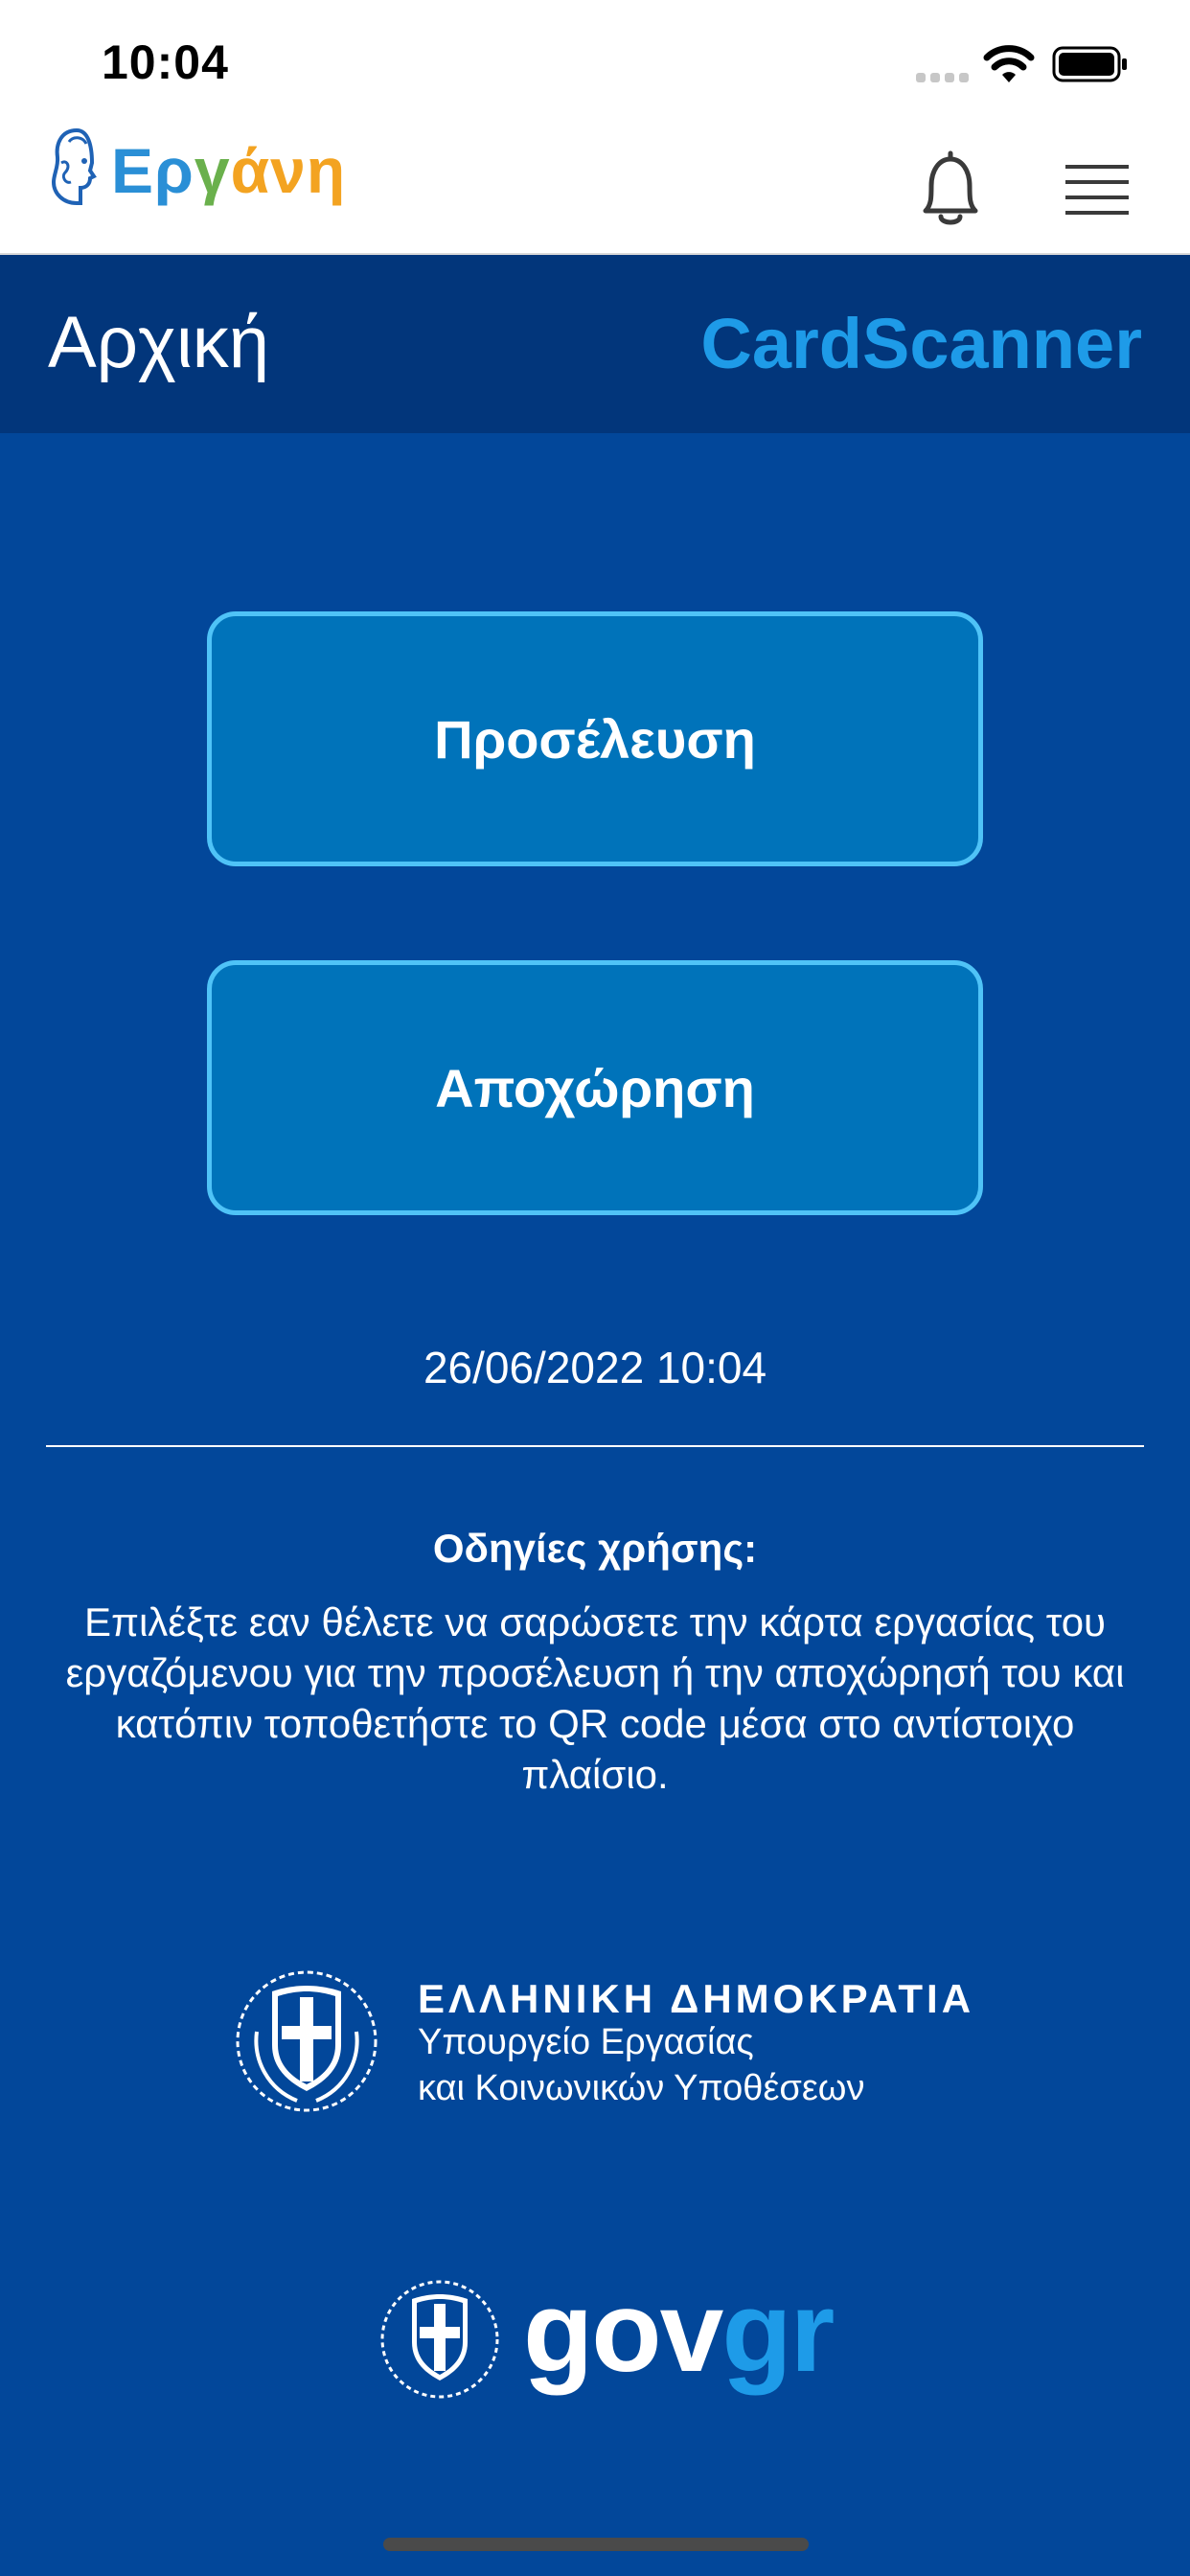  What do you see at coordinates (595, 1367) in the screenshot?
I see `current-datetime: 26/06/2022 10:04` at bounding box center [595, 1367].